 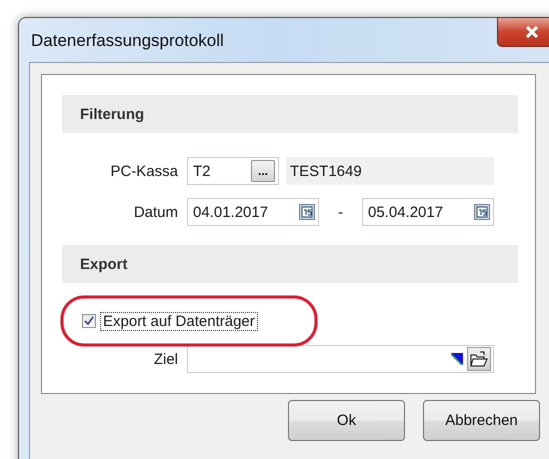 I want to click on target-field, so click(x=340, y=359).